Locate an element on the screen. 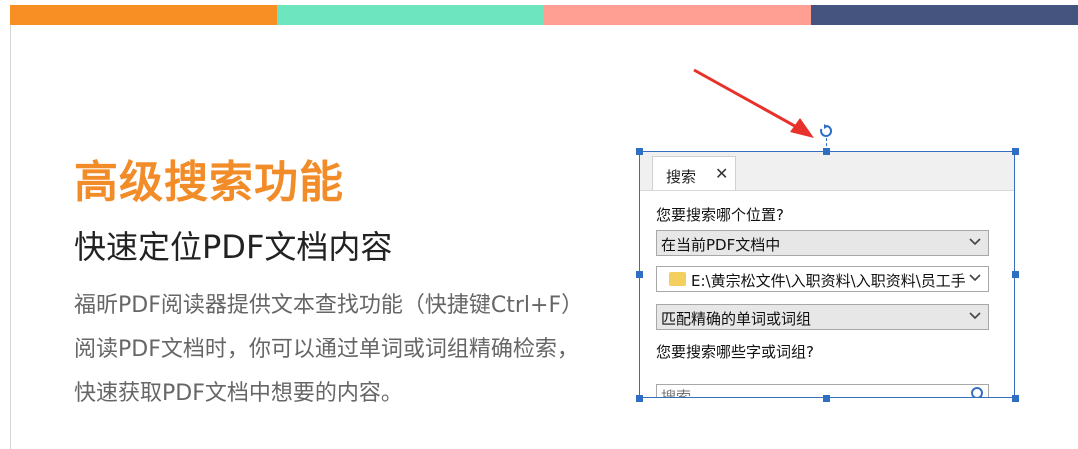 The width and height of the screenshot is (1078, 449). description-line-3: 快速获取PDF文档中想要的内容。 is located at coordinates (238, 393).